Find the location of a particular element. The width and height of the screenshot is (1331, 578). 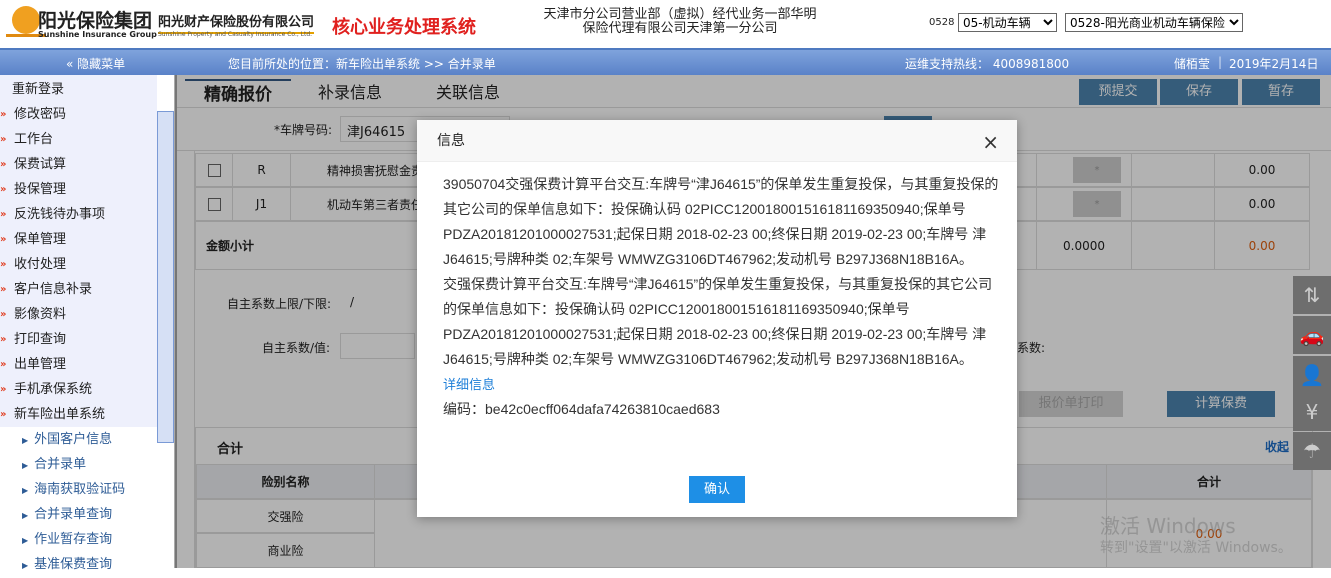

sidebar-item-relogin: 重新登录 is located at coordinates (78, 89).